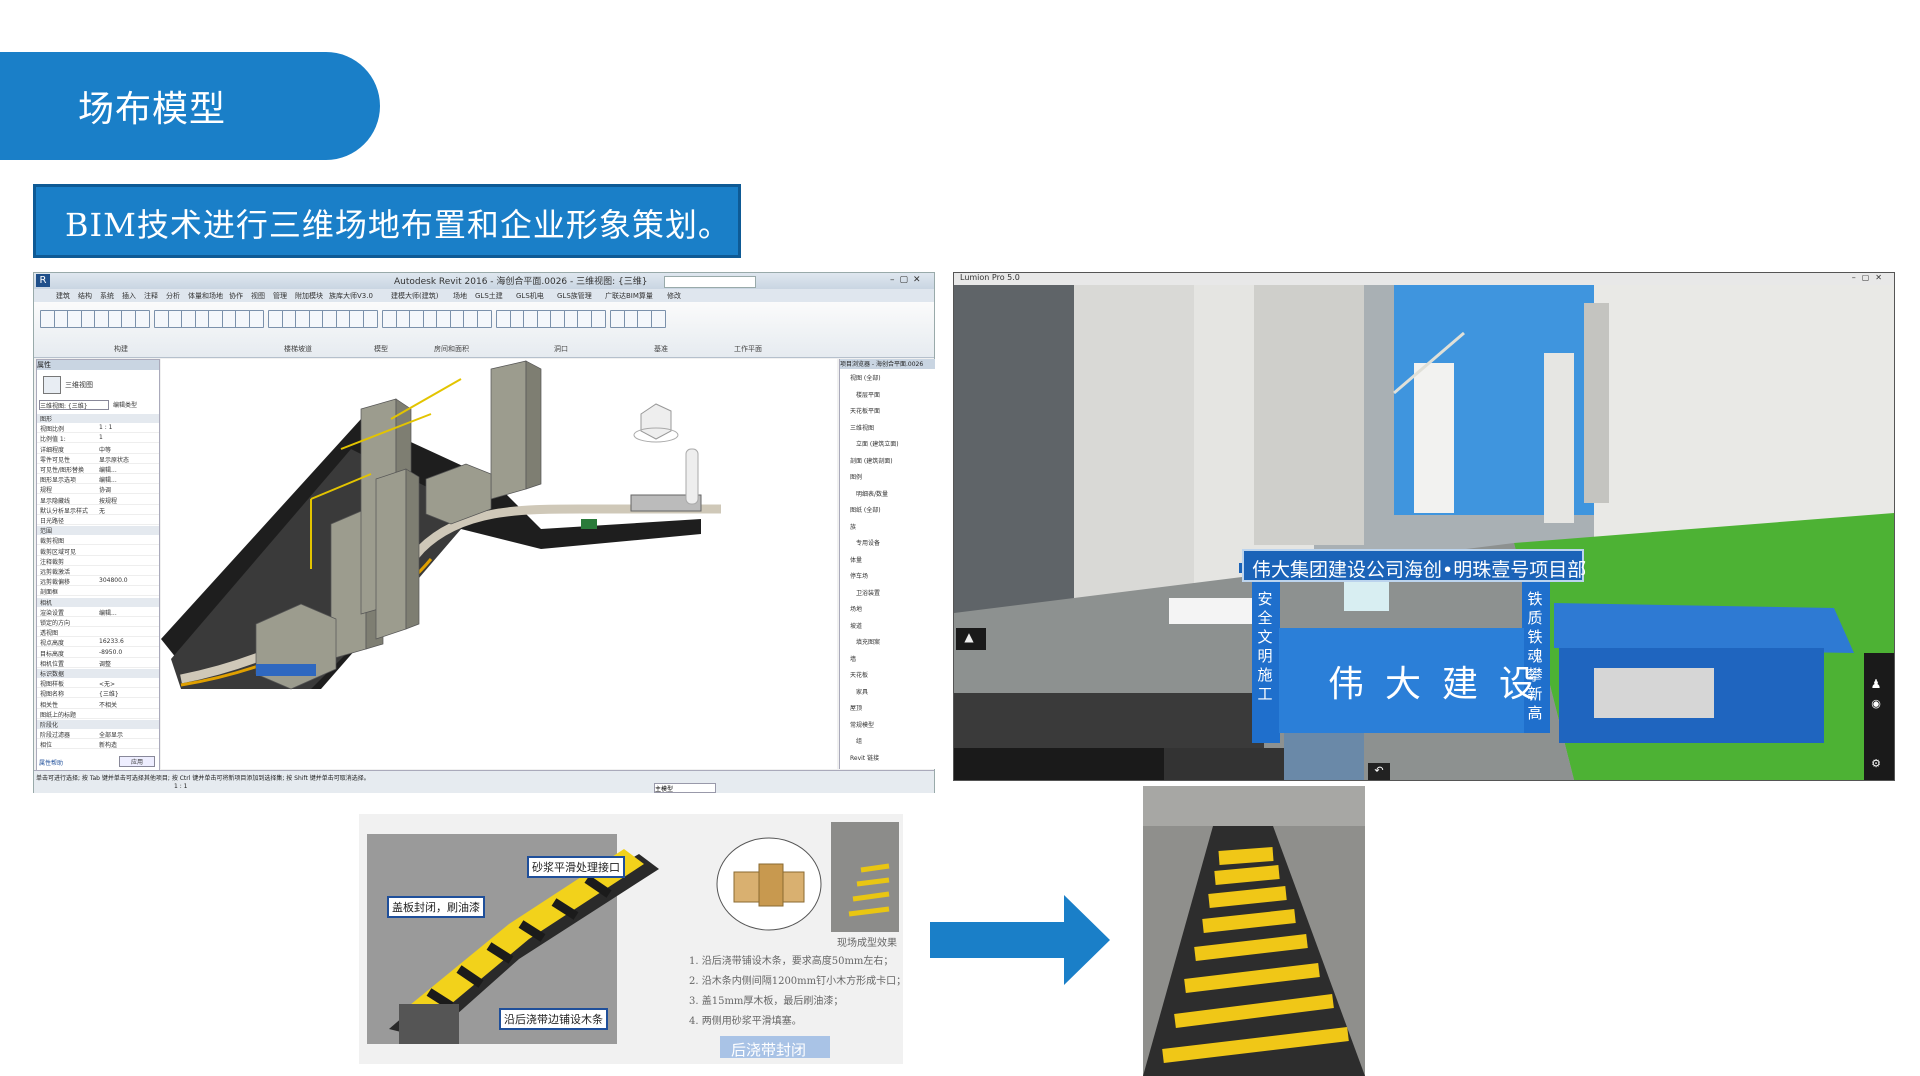 This screenshot has height=1076, width=1920. I want to click on property-row: 视图名称 {三维}, so click(98, 694).